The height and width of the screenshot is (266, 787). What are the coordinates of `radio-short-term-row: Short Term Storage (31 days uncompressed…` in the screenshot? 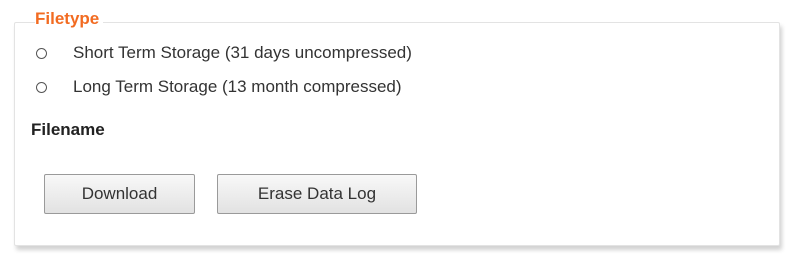 It's located at (224, 53).